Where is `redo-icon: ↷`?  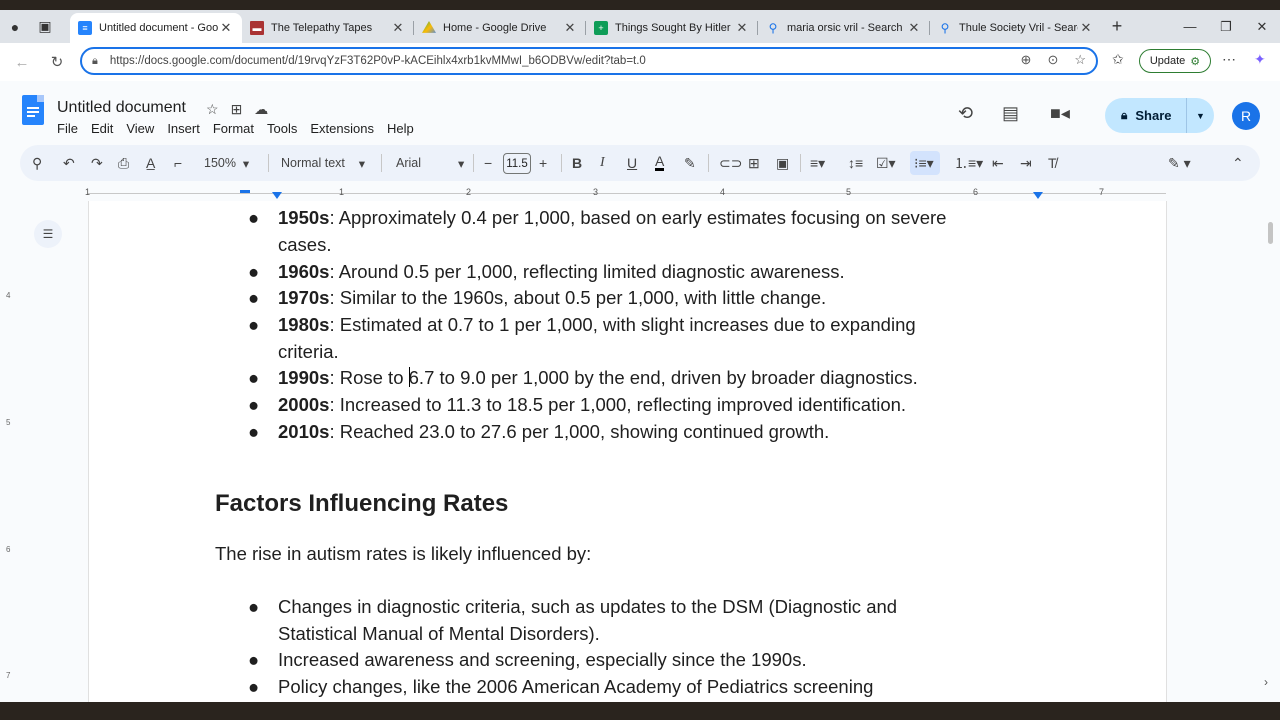
redo-icon: ↷ is located at coordinates (97, 163).